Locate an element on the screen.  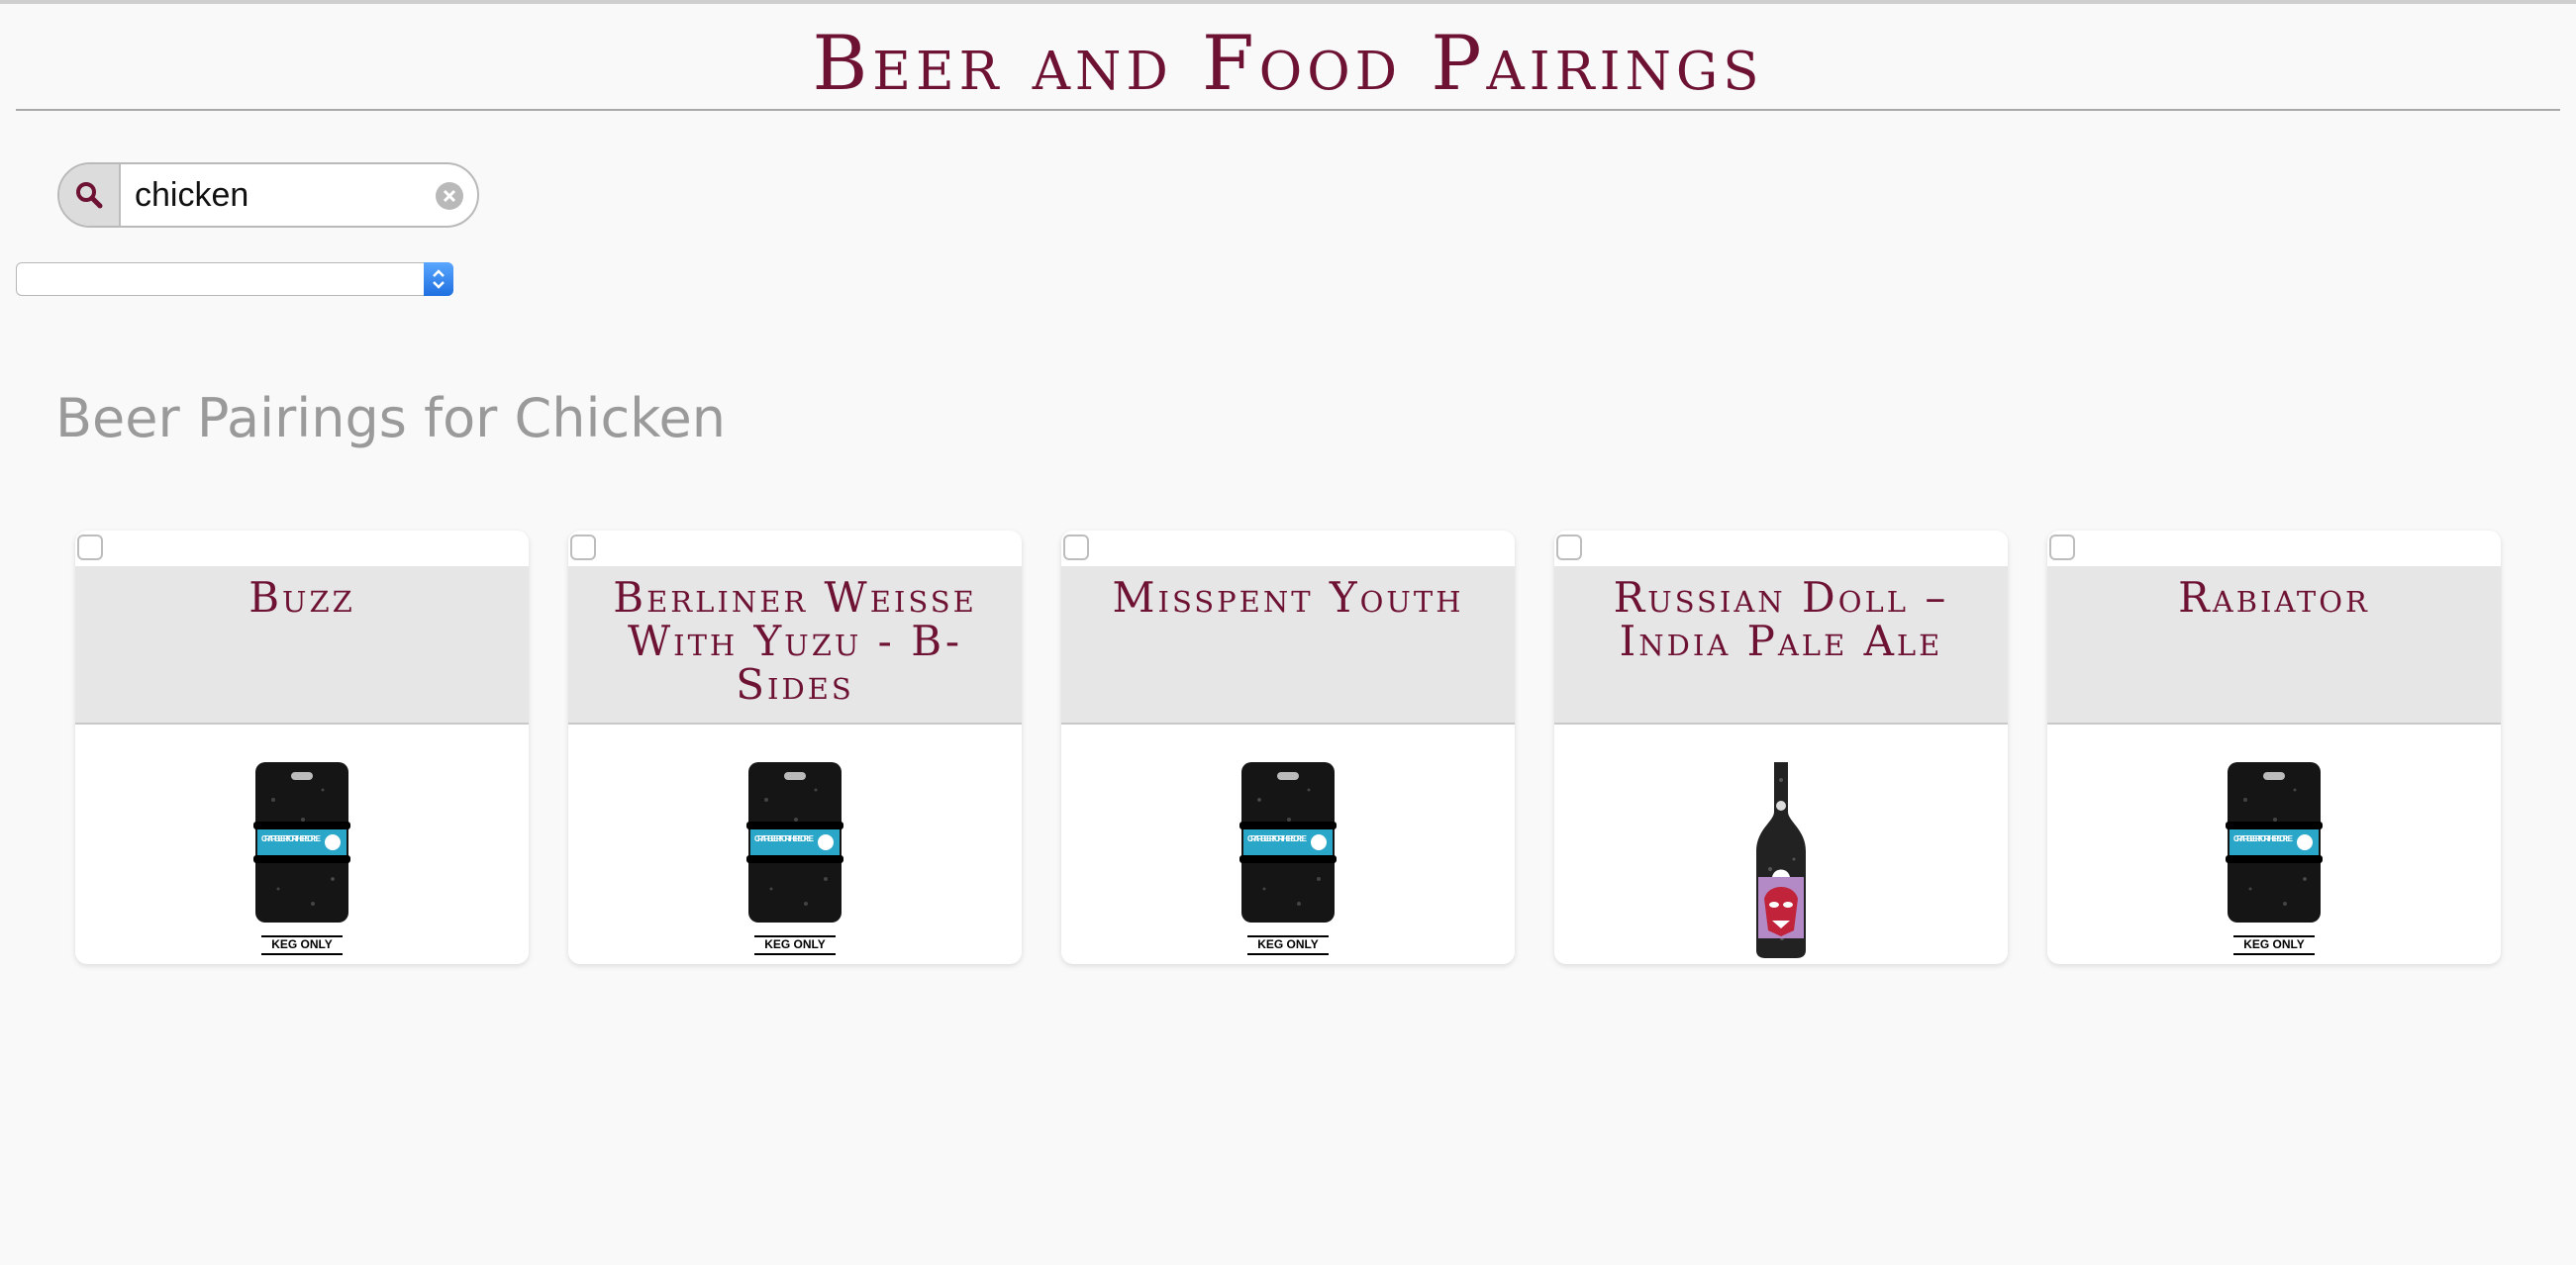
filter-select is located at coordinates (235, 279).